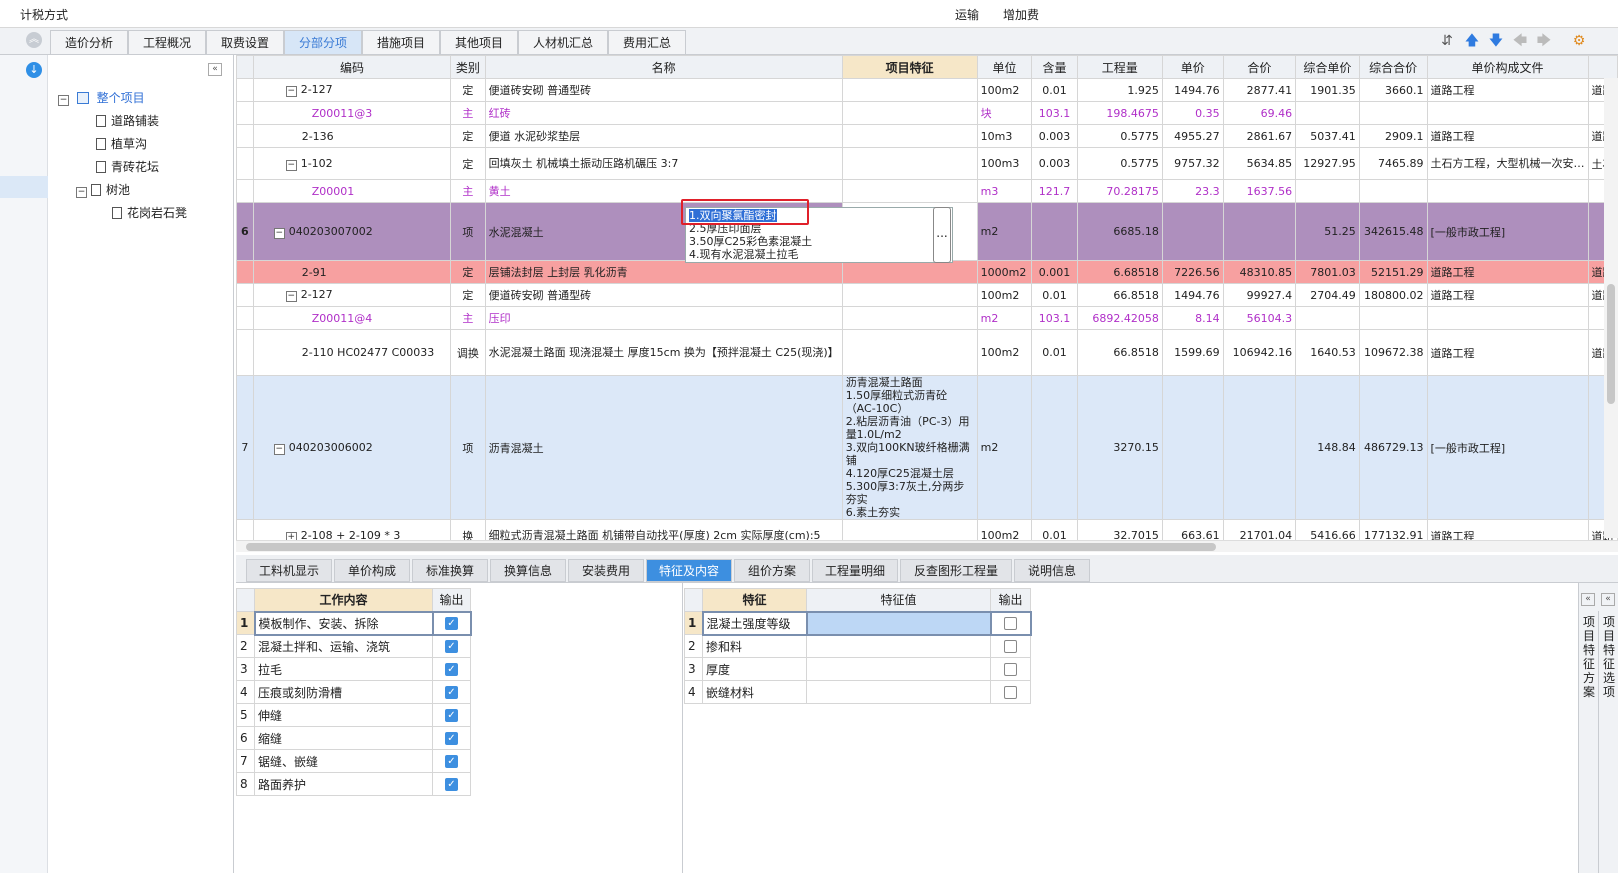 The image size is (1618, 873). Describe the element at coordinates (606, 570) in the screenshot. I see `btab-install-fee: 安装费用` at that location.